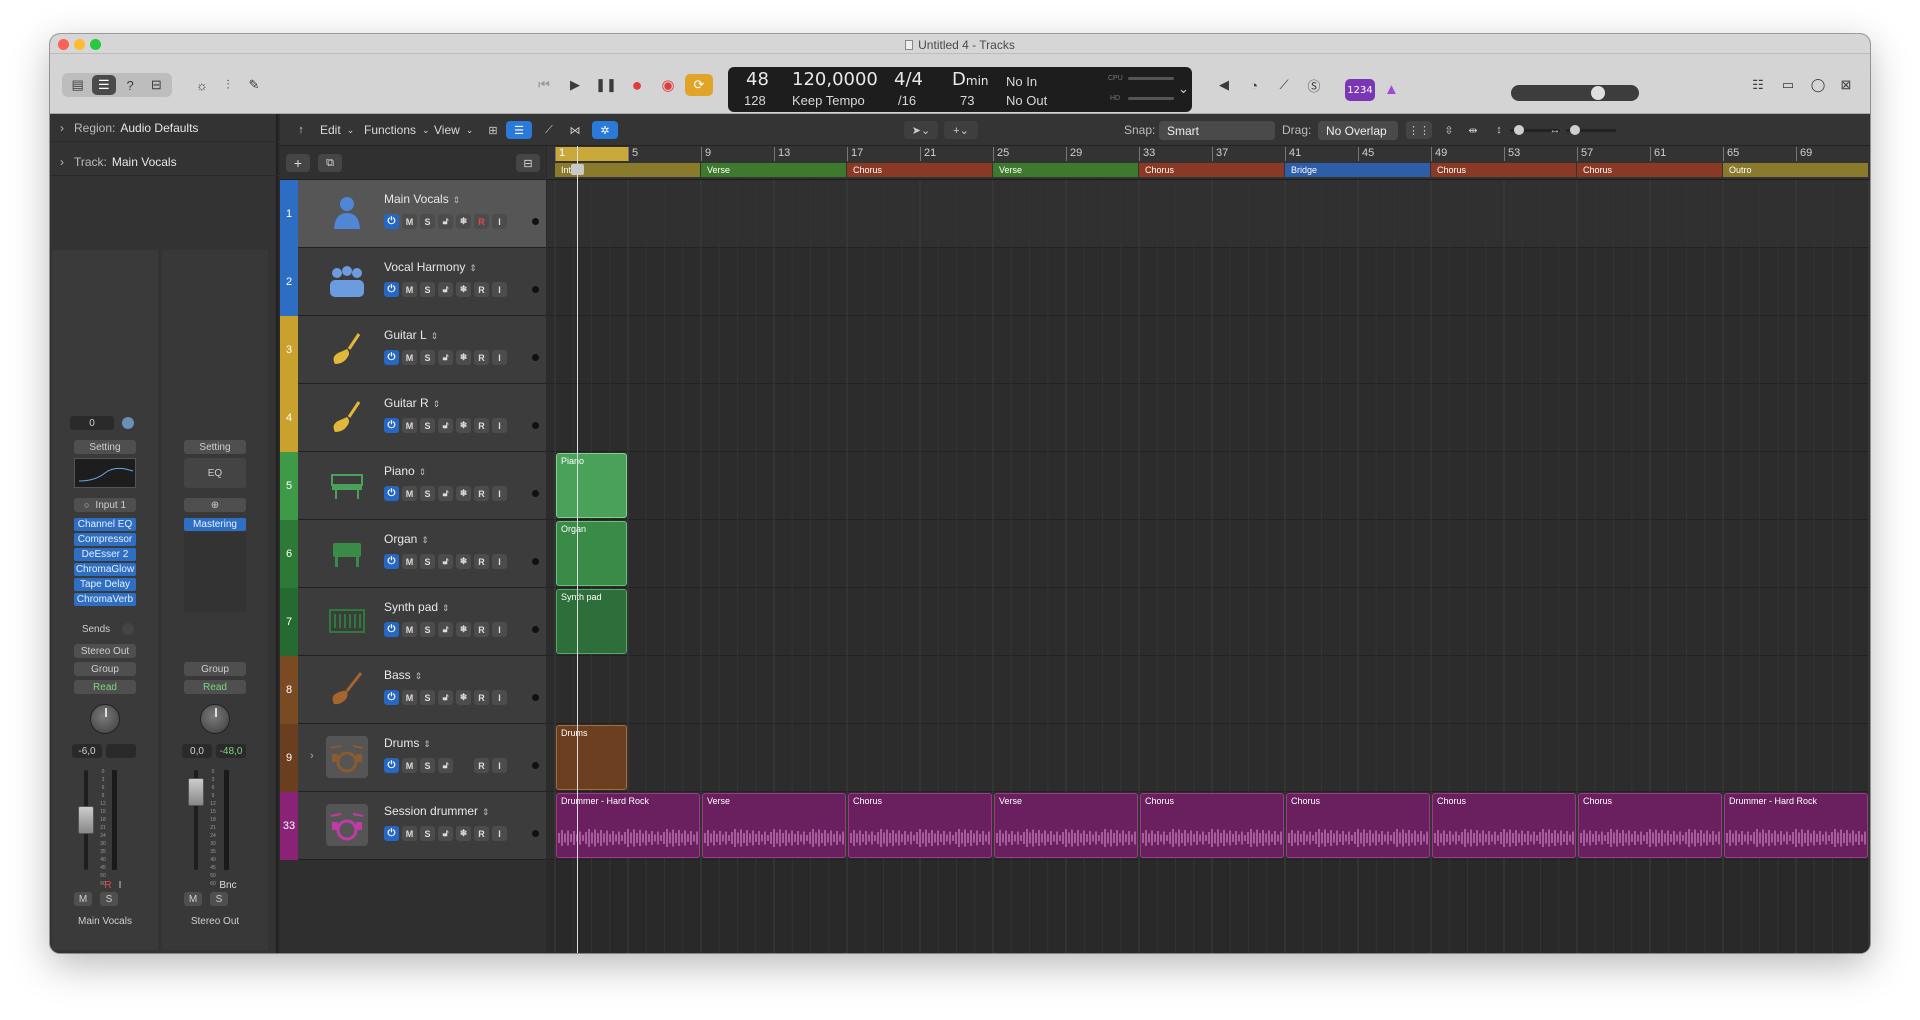 This screenshot has height=1020, width=1920. I want to click on track-name: Vocal Harmony ⇕, so click(430, 267).